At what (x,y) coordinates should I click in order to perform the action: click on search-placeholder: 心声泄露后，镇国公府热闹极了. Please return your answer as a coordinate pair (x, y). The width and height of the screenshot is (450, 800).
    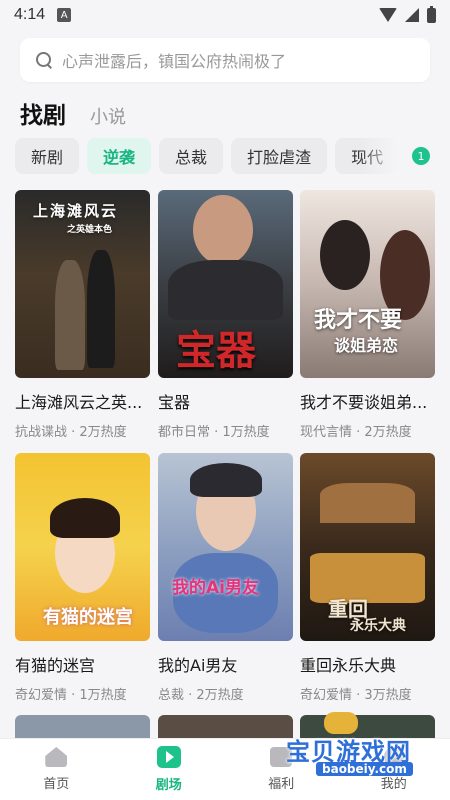
    Looking at the image, I should click on (174, 61).